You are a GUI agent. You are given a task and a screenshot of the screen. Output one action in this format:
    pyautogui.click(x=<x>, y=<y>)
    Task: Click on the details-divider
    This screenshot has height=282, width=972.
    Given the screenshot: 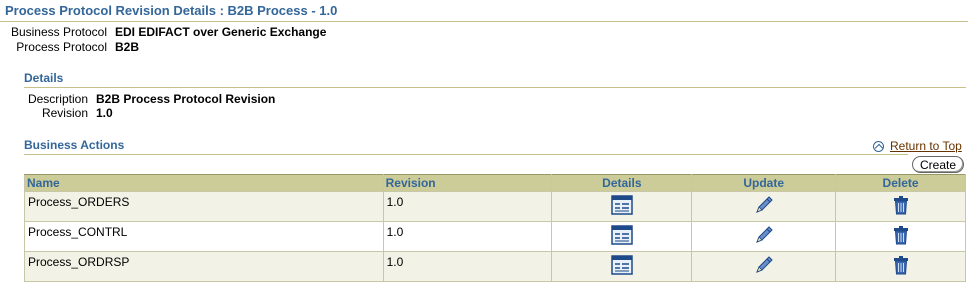 What is the action you would take?
    pyautogui.click(x=495, y=87)
    